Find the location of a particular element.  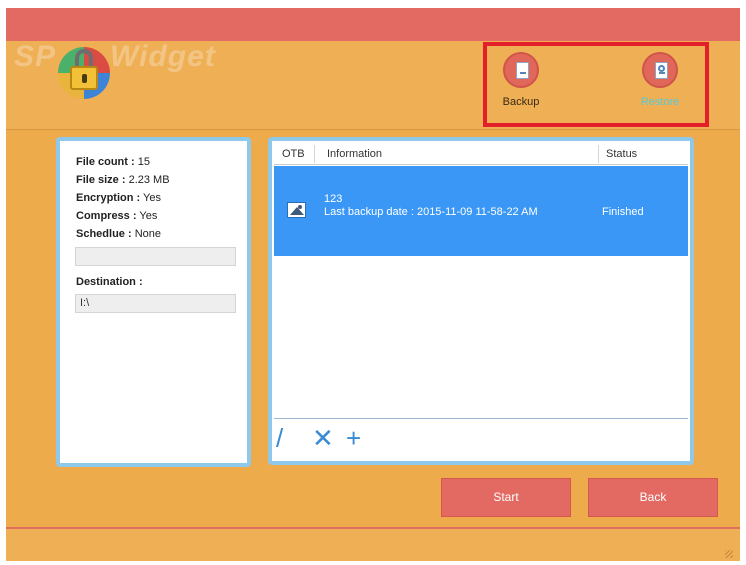

restore-icon is located at coordinates (660, 70).